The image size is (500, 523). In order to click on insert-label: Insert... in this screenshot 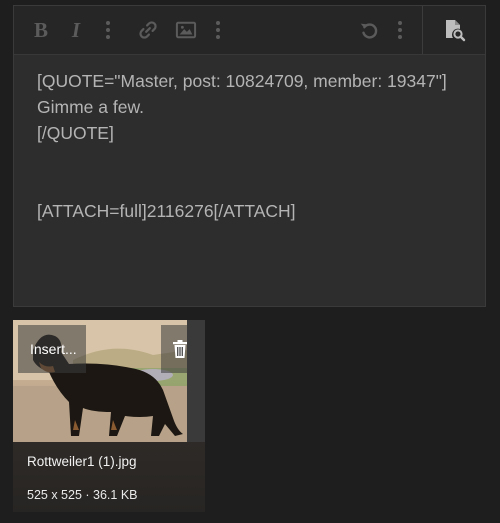, I will do `click(53, 349)`.